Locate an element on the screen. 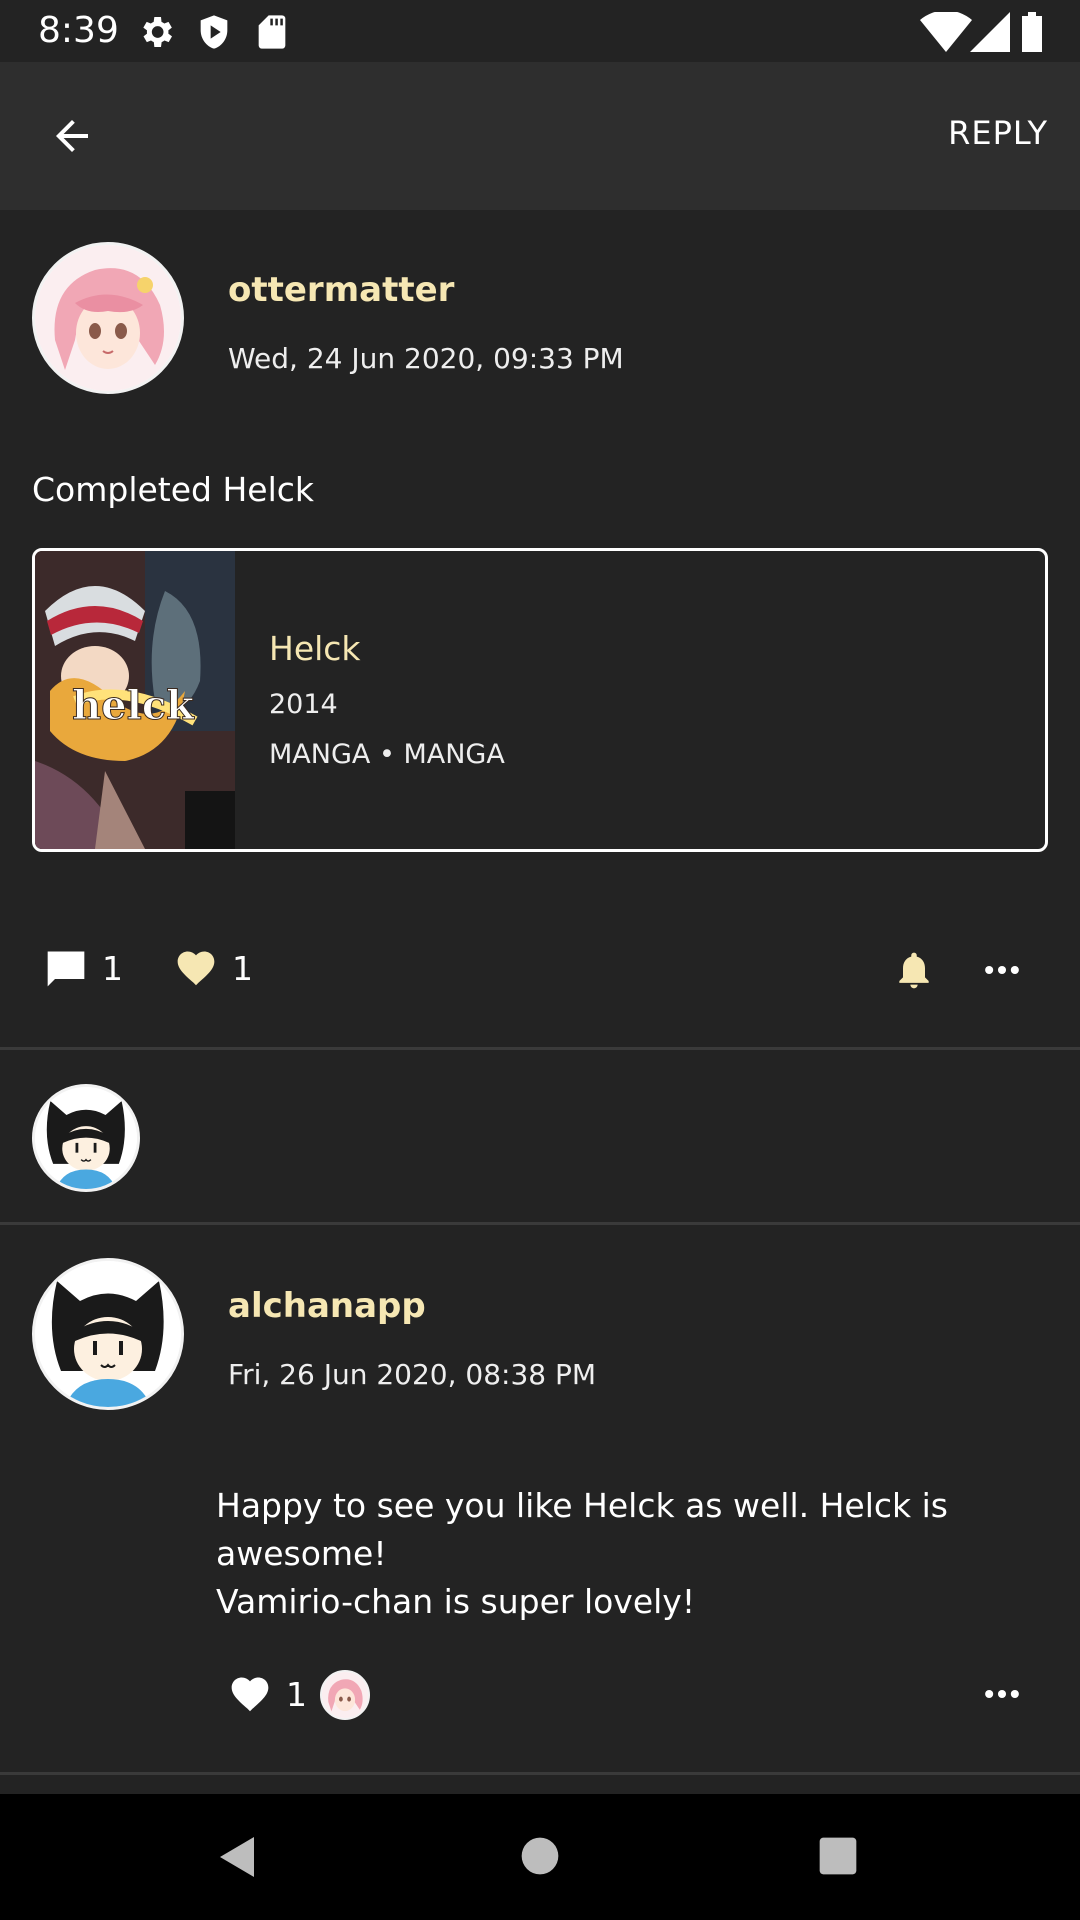 The width and height of the screenshot is (1080, 1920). back-triangle-icon is located at coordinates (238, 1857).